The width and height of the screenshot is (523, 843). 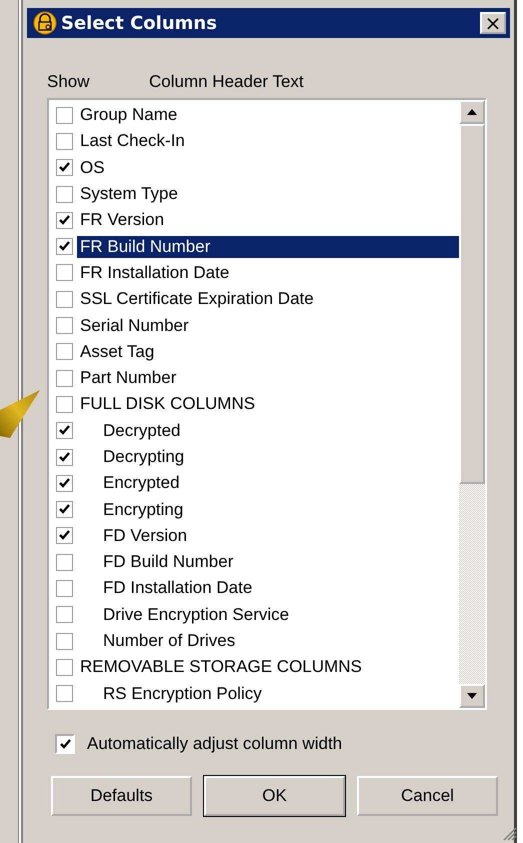 I want to click on column-name: Asset Tag, so click(x=268, y=351).